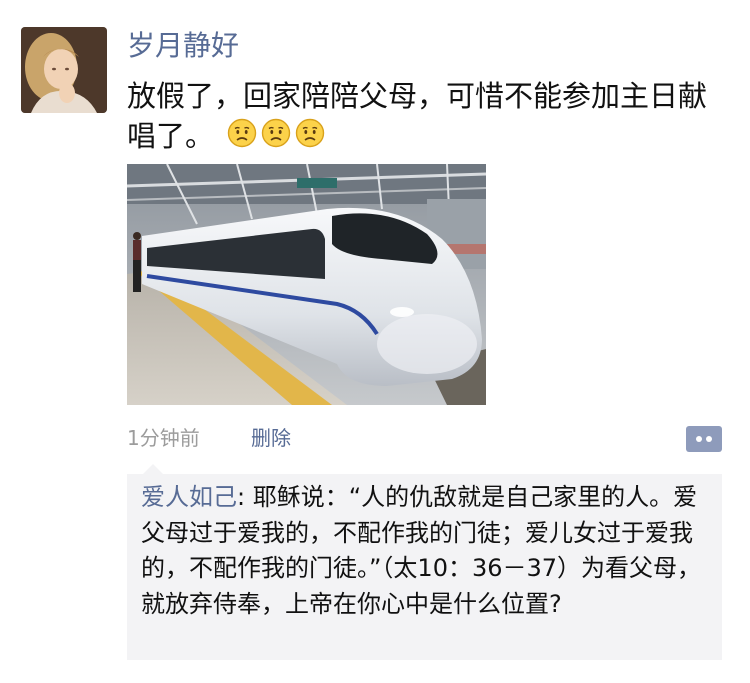 The height and width of the screenshot is (683, 750). I want to click on post-text: 放假了，回家陪陪父母，可惜不能参加主日献唱了。, so click(427, 117).